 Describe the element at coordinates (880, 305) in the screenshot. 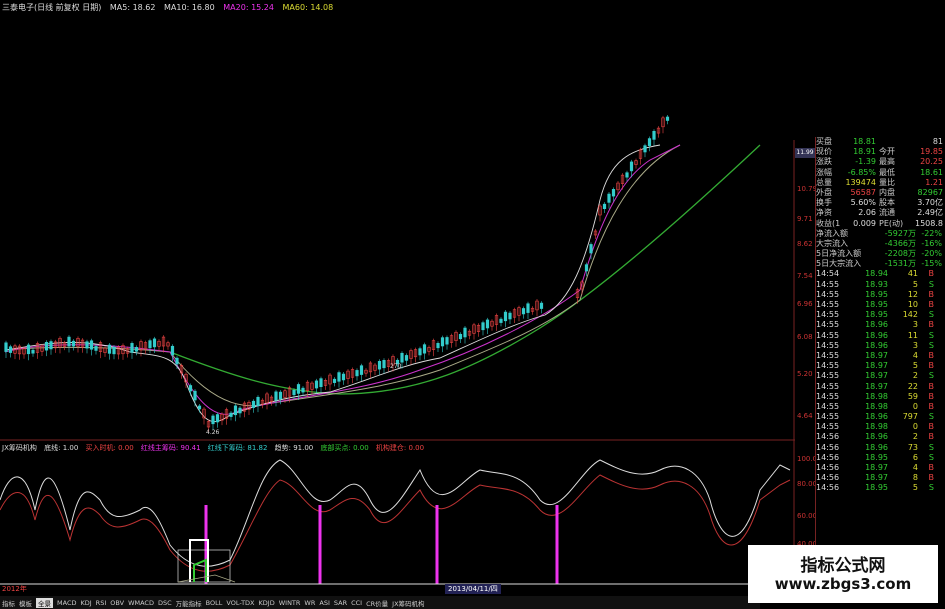

I see `tick-row: 14:55 18.95 10 B` at that location.